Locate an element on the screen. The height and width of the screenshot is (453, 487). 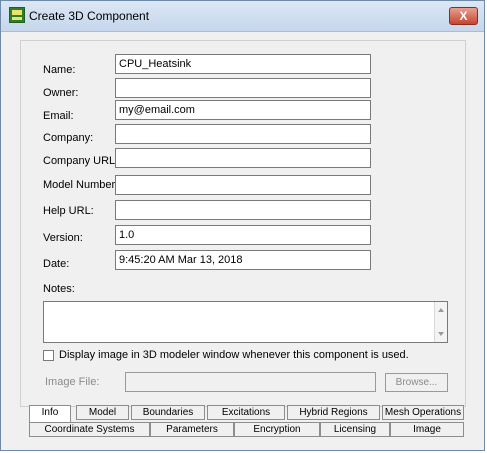
model-number-label: Model Number: is located at coordinates (81, 185).